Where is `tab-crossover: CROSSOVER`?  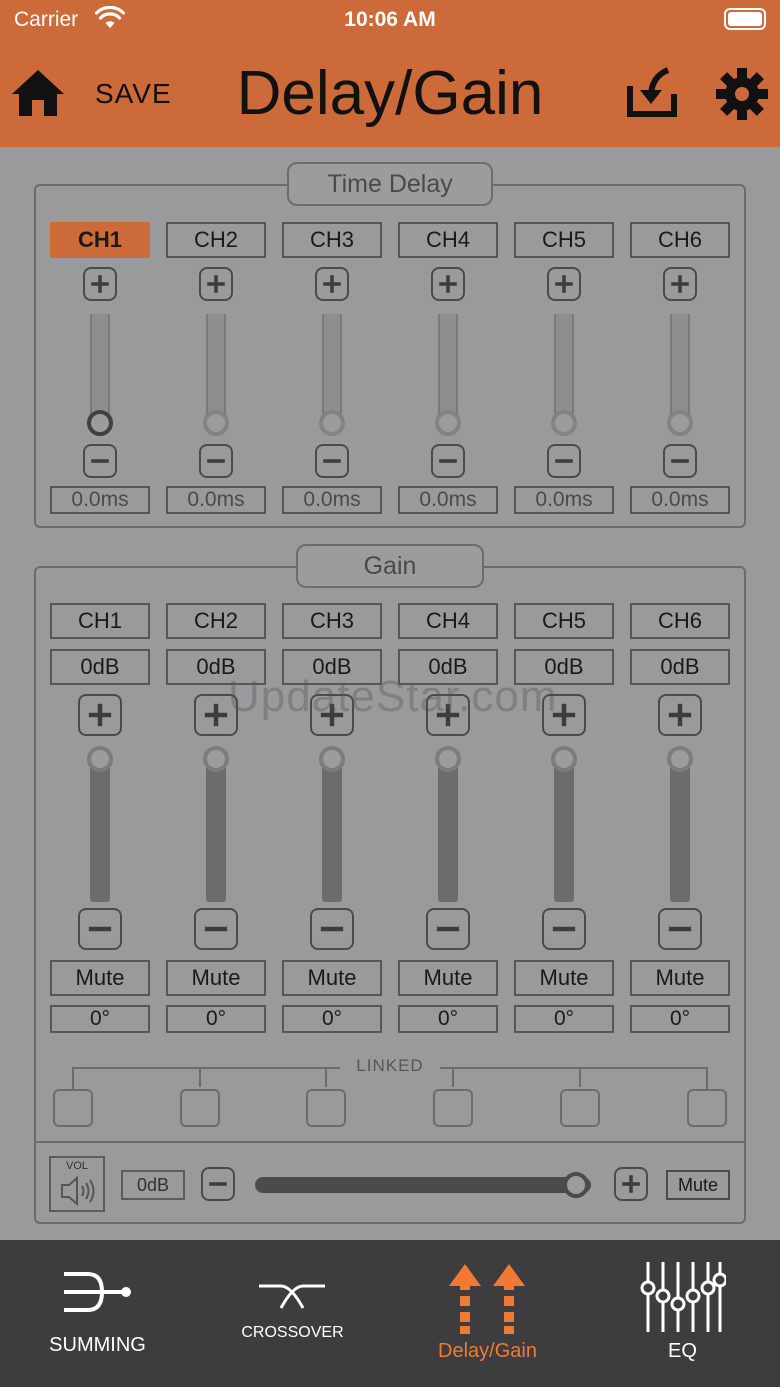
tab-crossover: CROSSOVER is located at coordinates (292, 1313).